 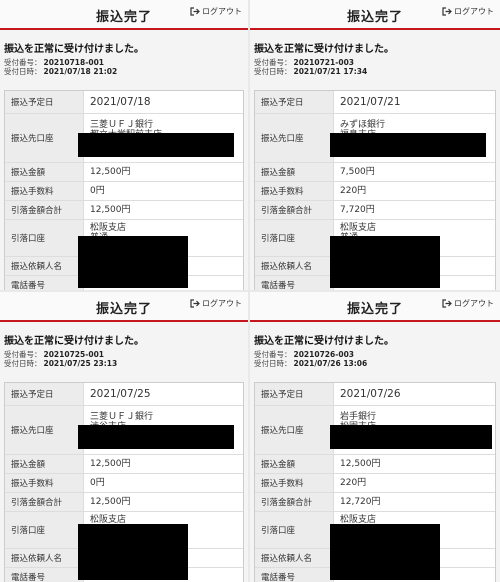 What do you see at coordinates (375, 62) in the screenshot?
I see `receipt-number: 受付番号： 20210721-003` at bounding box center [375, 62].